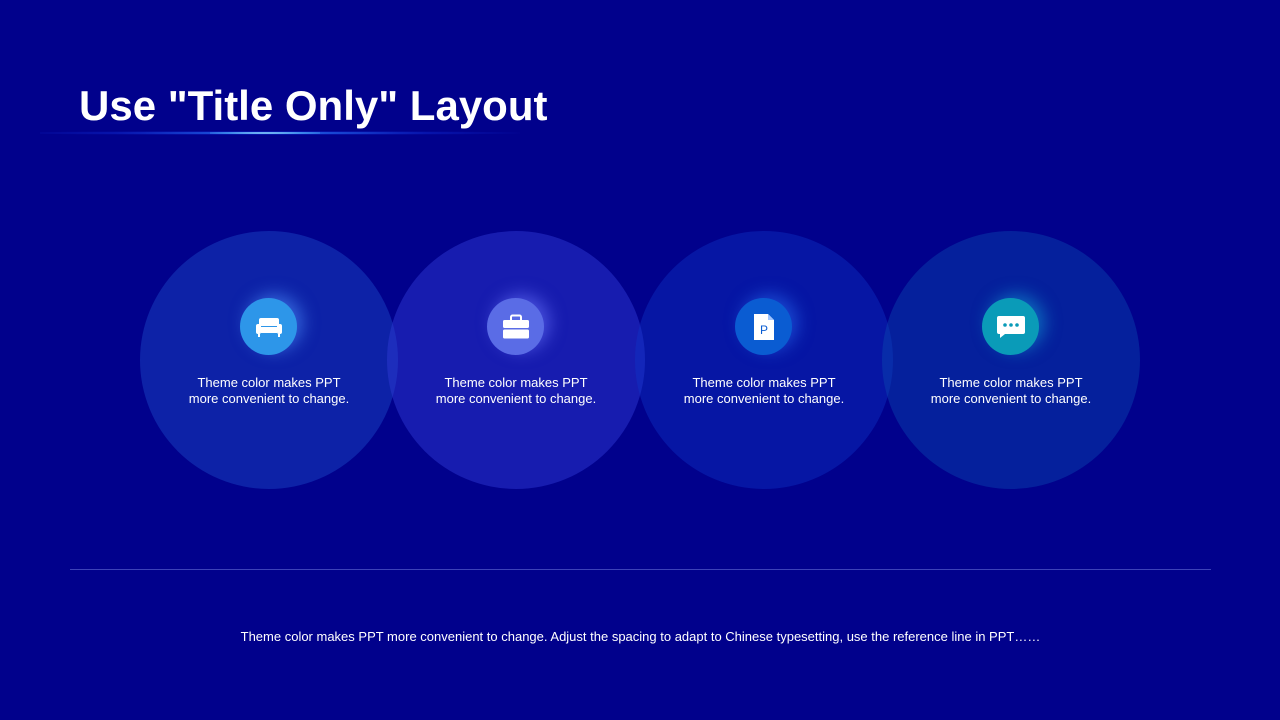  I want to click on feature-text-2-line1: Theme color makes PPT, so click(516, 382).